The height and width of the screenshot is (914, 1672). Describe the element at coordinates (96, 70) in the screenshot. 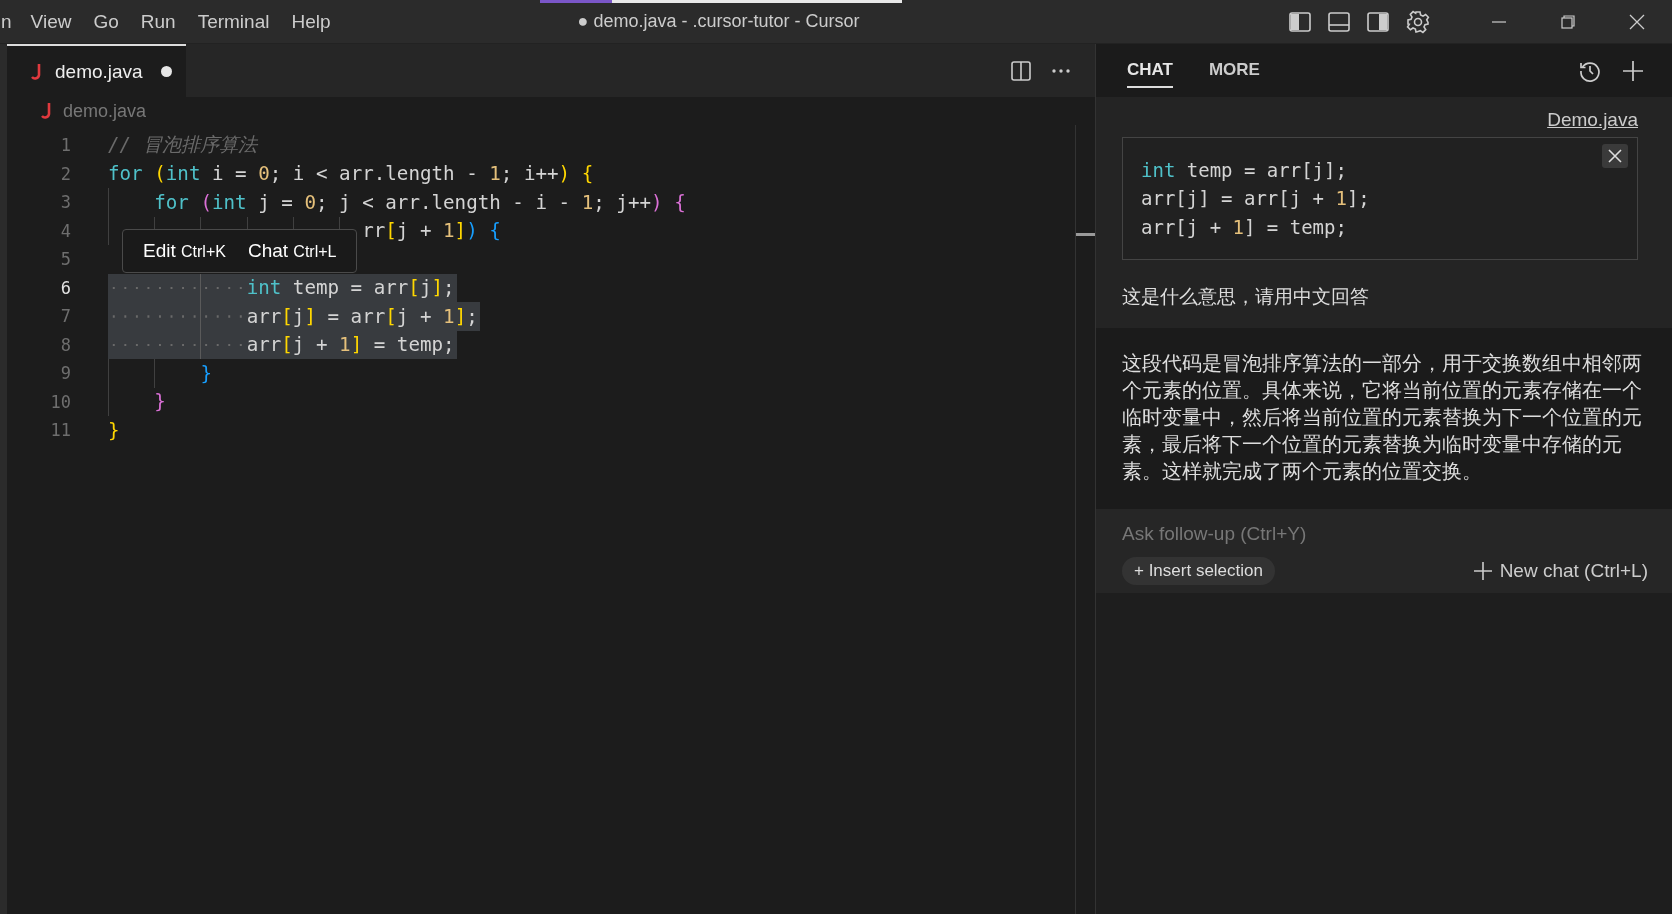

I see `editor-tab: demo.java` at that location.